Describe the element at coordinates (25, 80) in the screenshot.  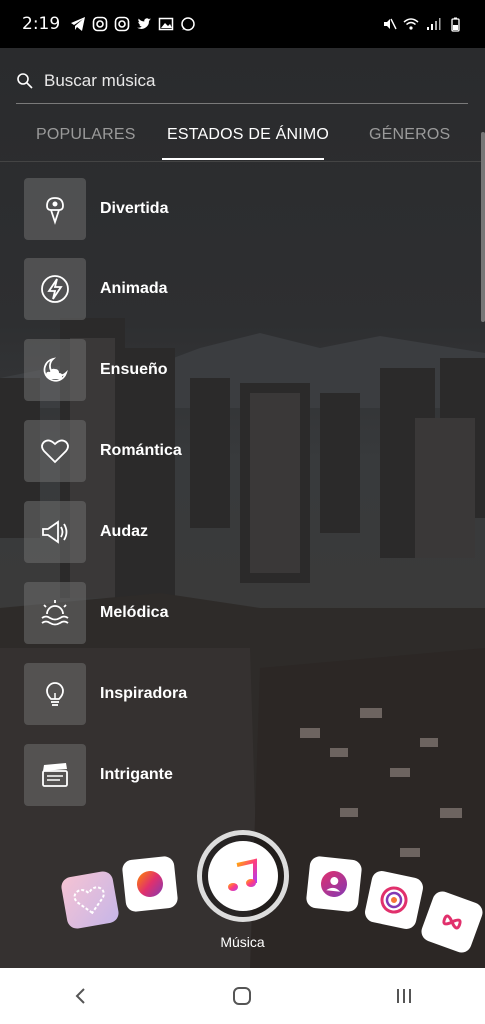
I see `search-icon` at that location.